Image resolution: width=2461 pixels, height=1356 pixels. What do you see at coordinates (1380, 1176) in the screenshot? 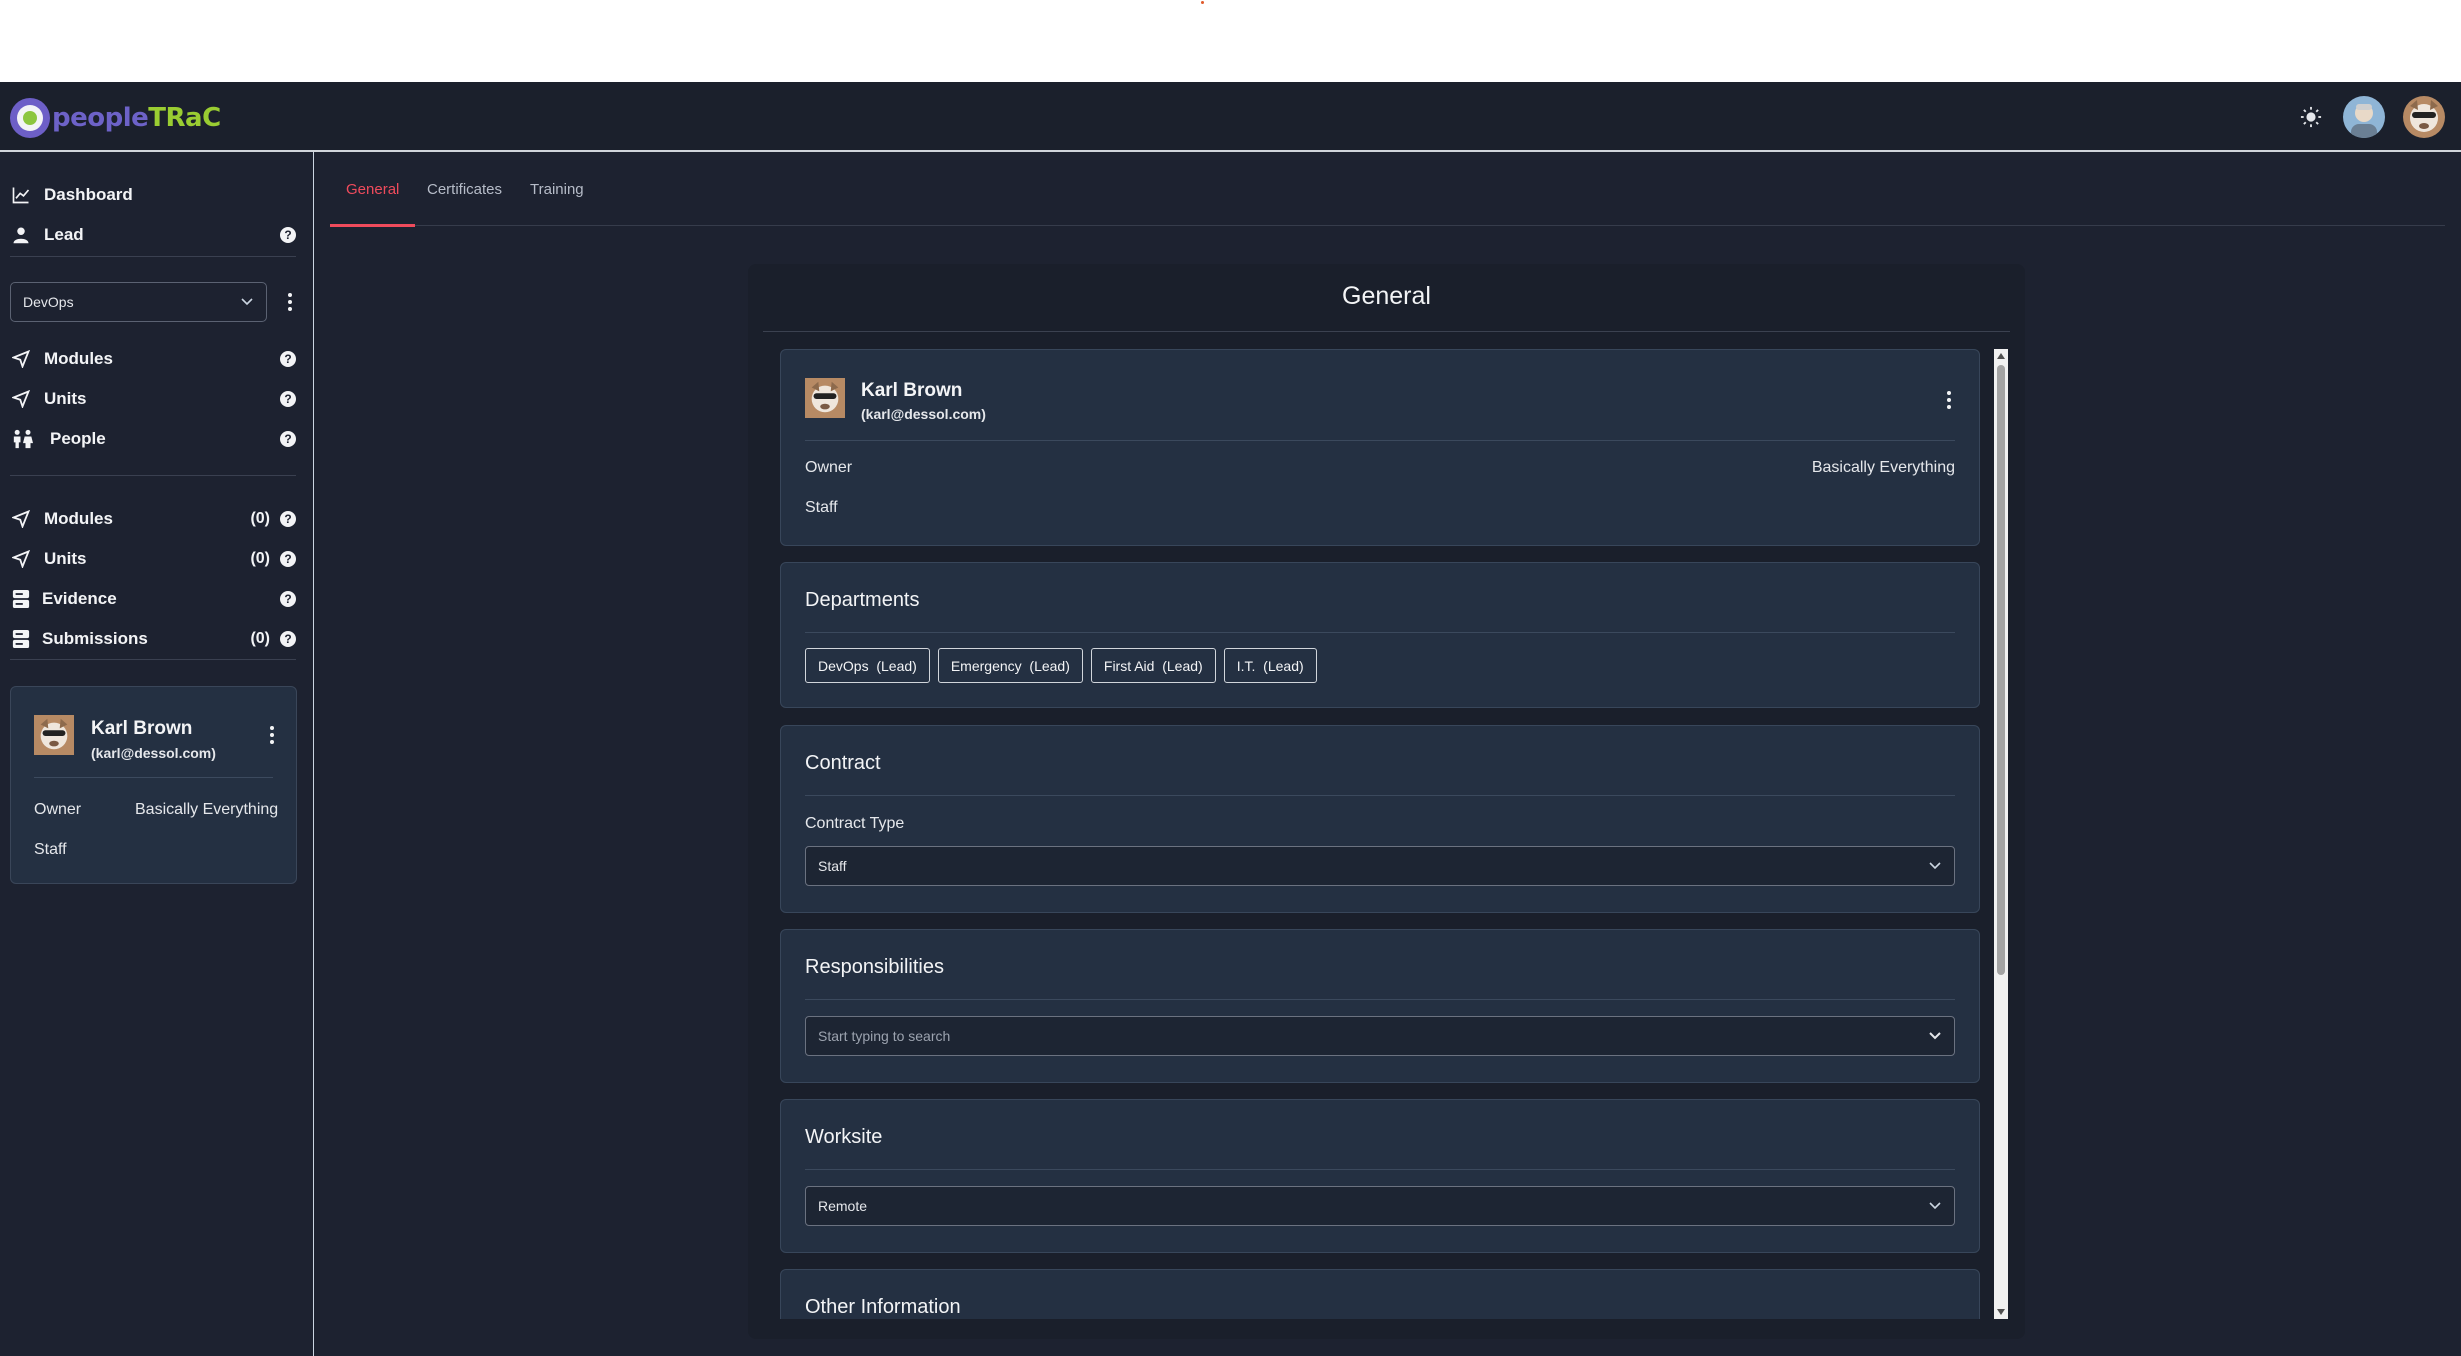
I see `worksite-card: Worksite Remote` at bounding box center [1380, 1176].